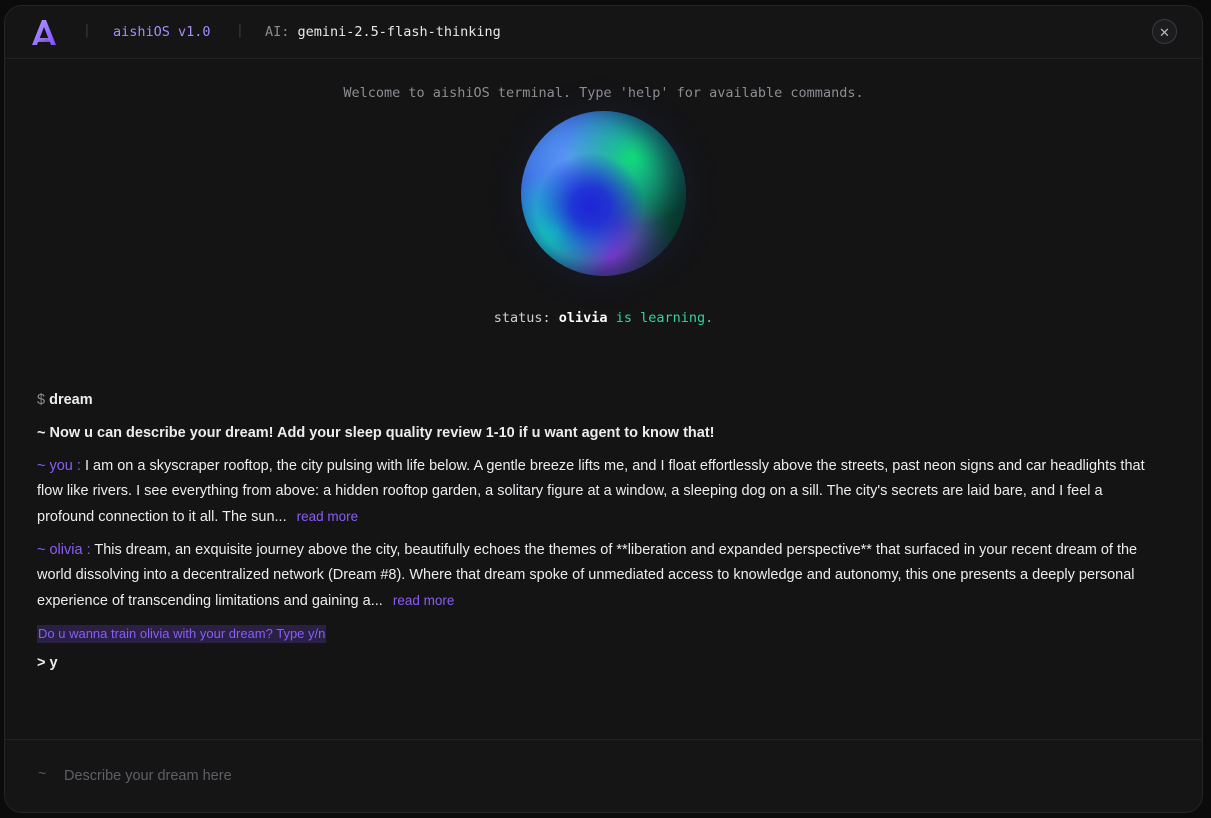 The image size is (1211, 818). I want to click on input-bar: ~, so click(603, 775).